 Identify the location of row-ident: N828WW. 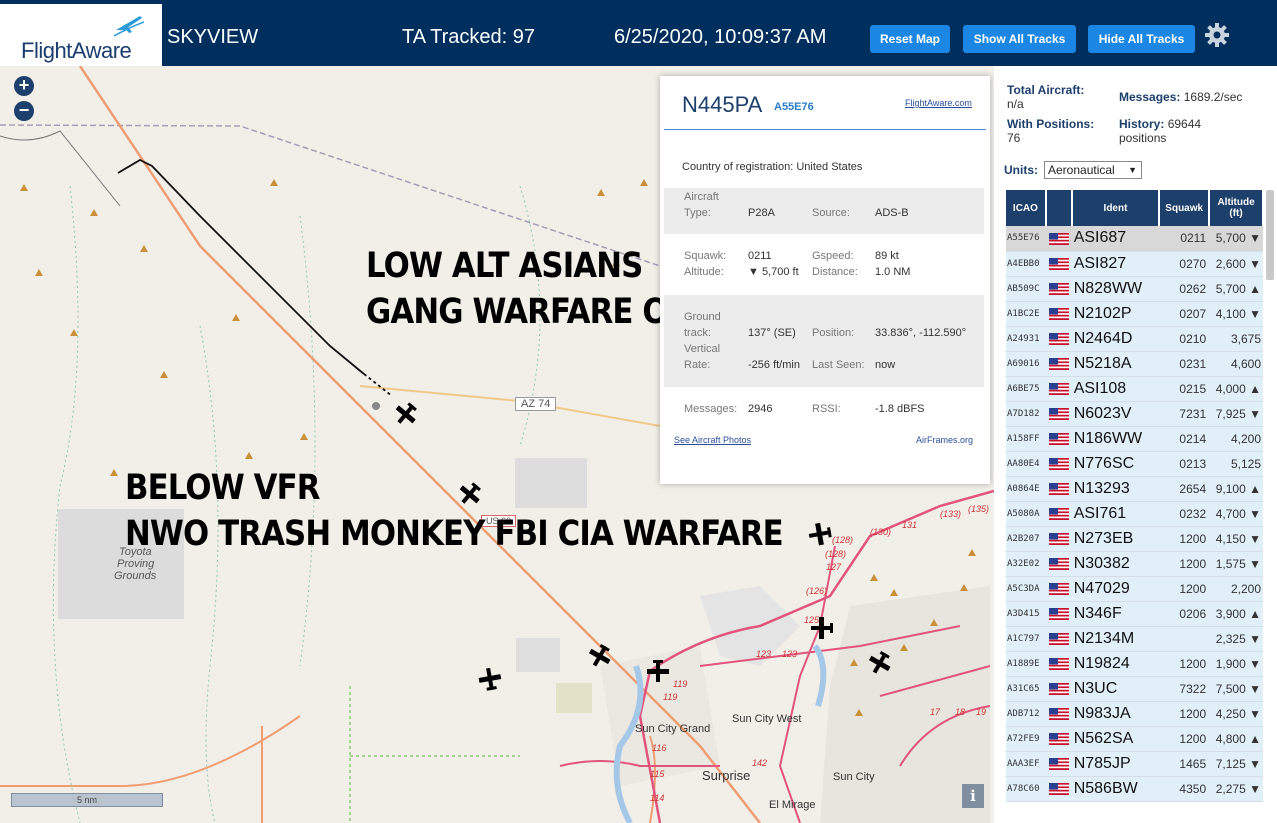
(1115, 289).